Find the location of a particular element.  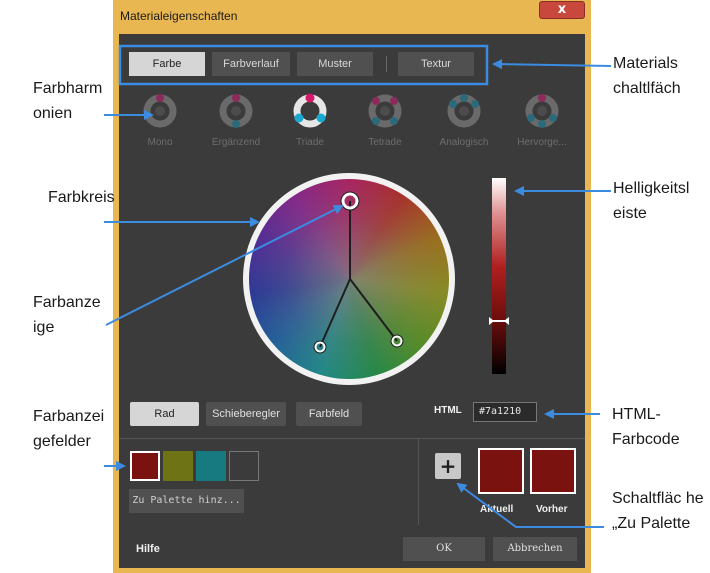

swatch-empty is located at coordinates (244, 466).